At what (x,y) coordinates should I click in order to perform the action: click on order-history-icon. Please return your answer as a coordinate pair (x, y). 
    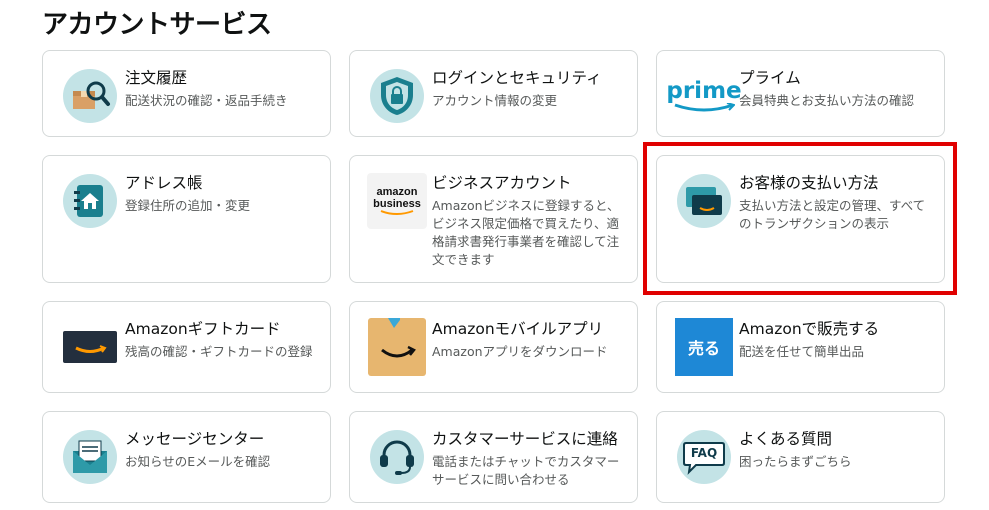
    Looking at the image, I should click on (90, 96).